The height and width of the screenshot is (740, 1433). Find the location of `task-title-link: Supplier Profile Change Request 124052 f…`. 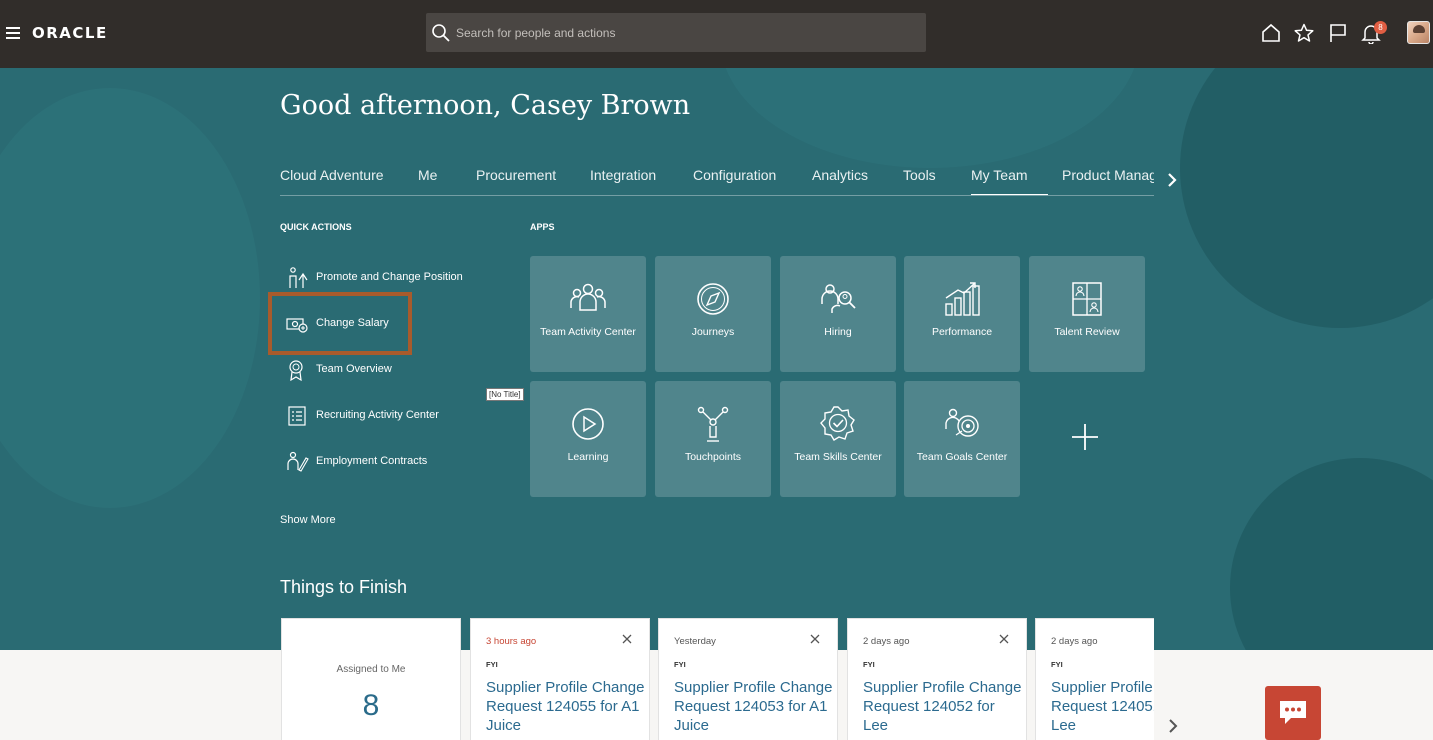

task-title-link: Supplier Profile Change Request 124052 f… is located at coordinates (943, 706).